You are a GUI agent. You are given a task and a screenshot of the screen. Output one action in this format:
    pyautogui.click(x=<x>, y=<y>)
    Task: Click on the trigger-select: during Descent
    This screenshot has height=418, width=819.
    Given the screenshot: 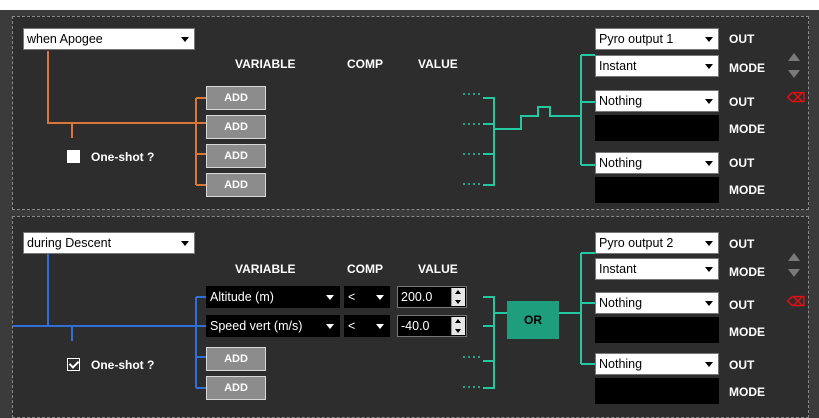 What is the action you would take?
    pyautogui.click(x=109, y=243)
    